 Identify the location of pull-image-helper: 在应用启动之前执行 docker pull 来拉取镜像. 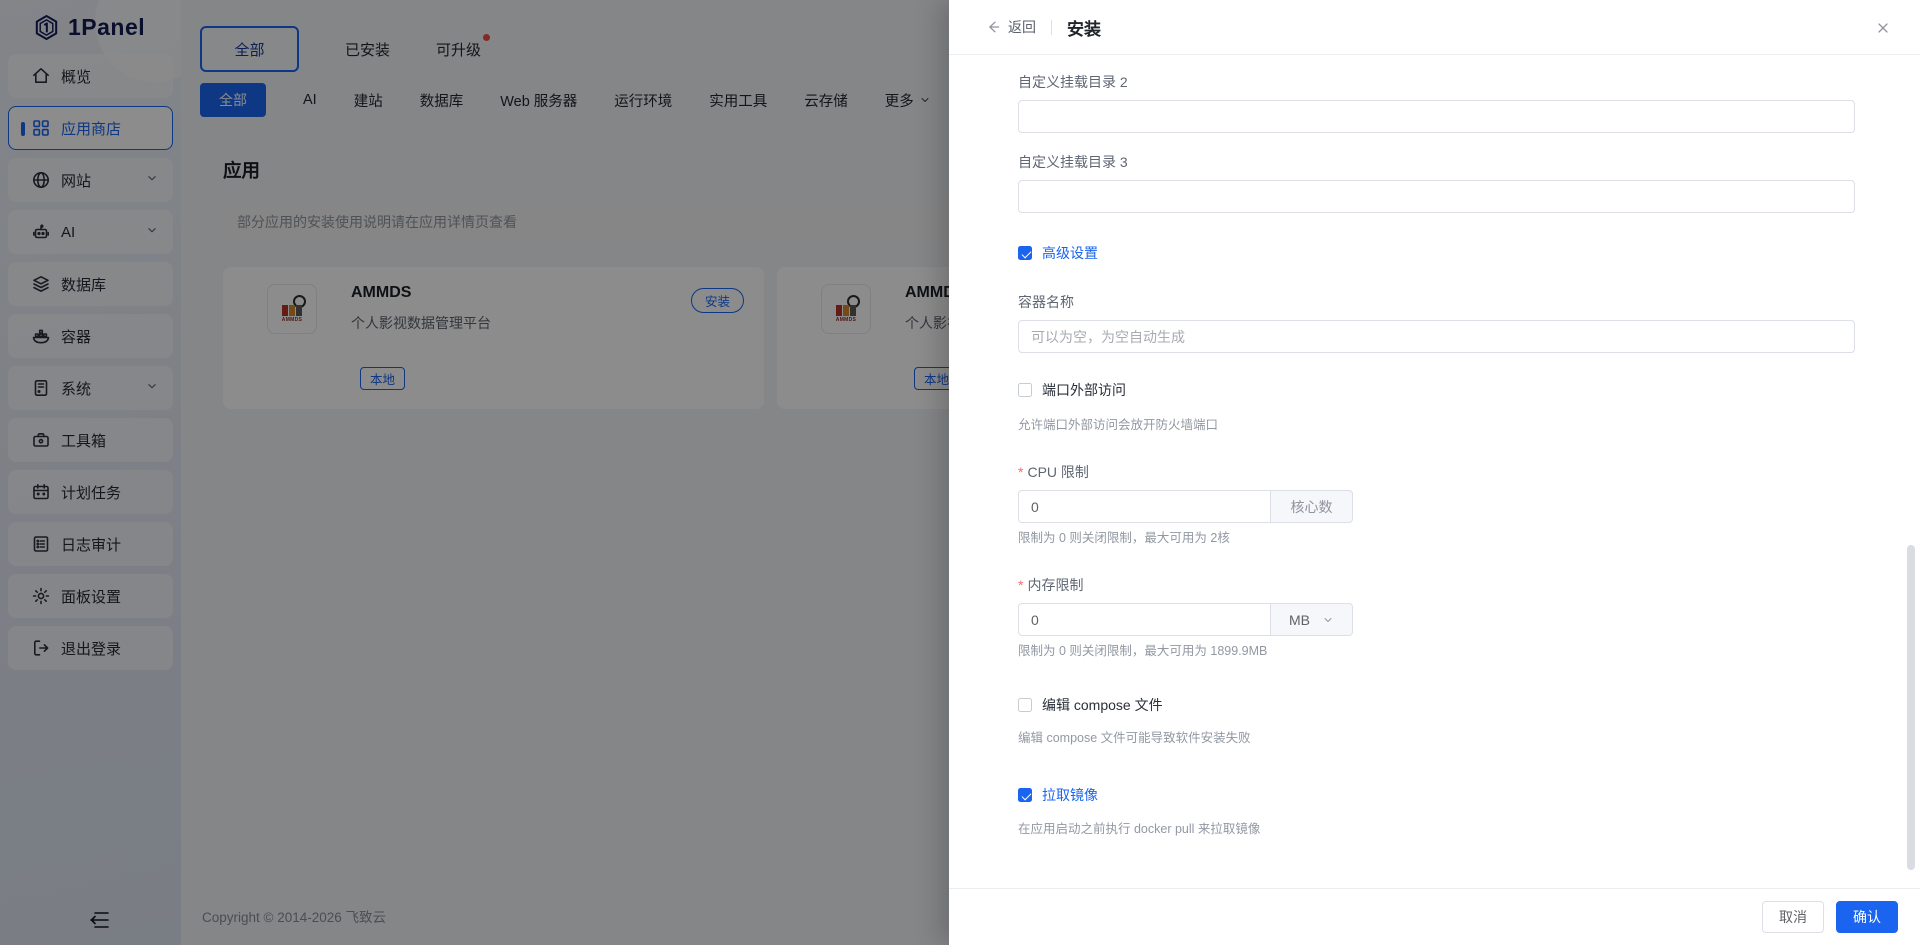
(1139, 829).